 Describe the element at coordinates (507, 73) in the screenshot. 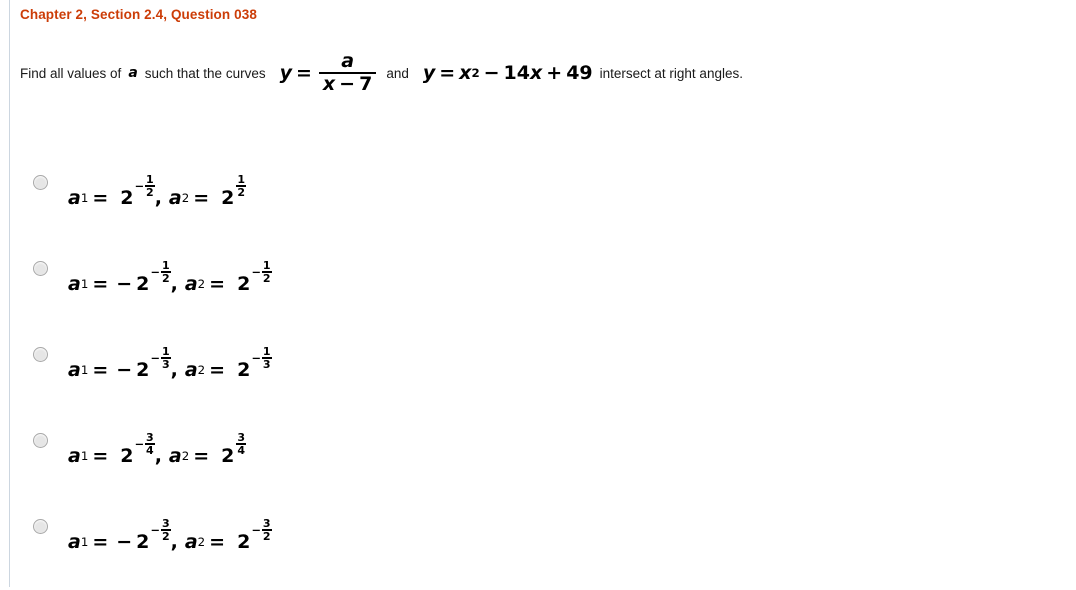

I see `equation-two: y = x2 − 14 x + 49` at that location.